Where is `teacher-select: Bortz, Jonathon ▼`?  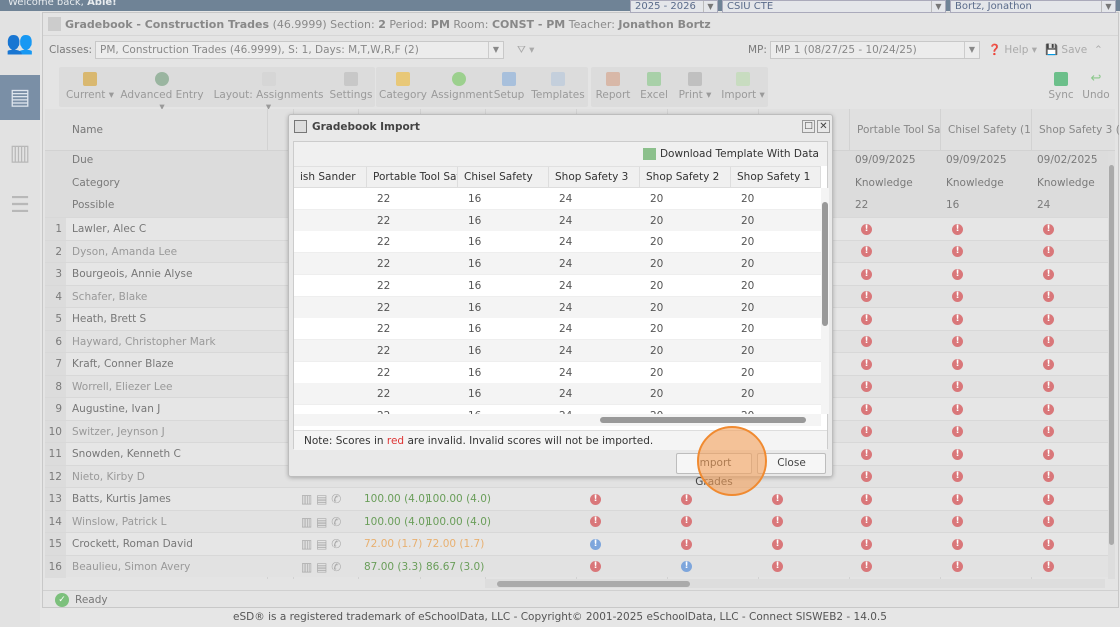
teacher-select: Bortz, Jonathon ▼ is located at coordinates (1033, 6).